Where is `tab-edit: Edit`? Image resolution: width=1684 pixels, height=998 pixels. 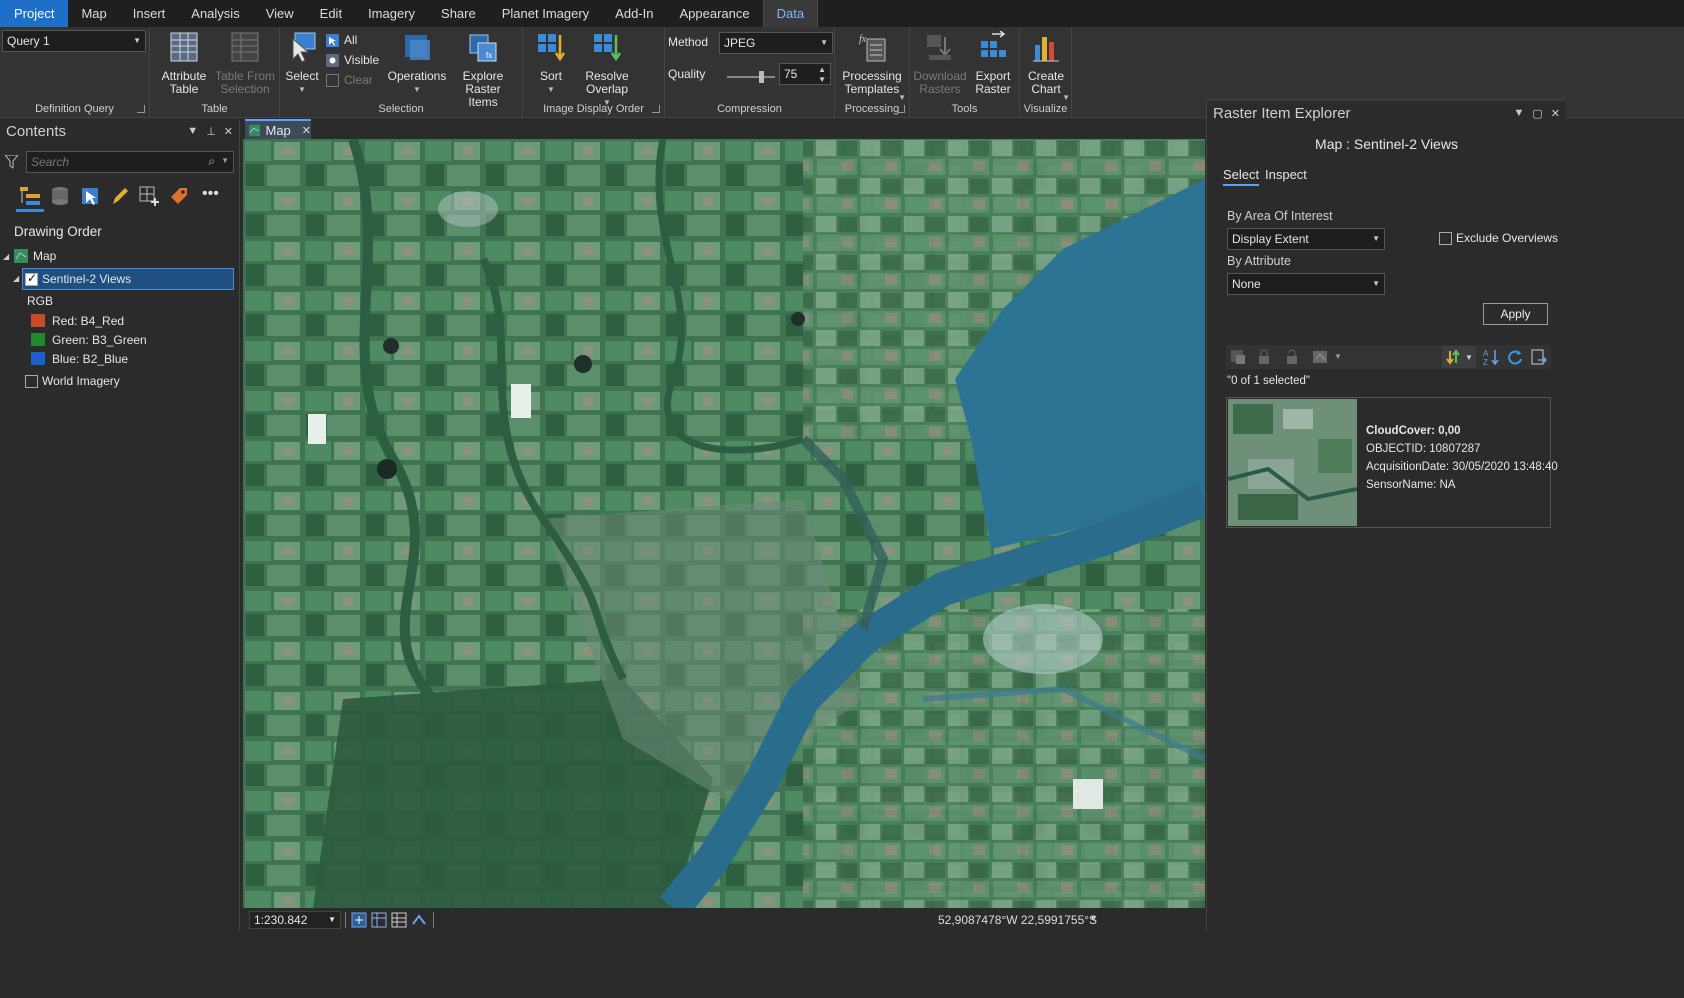 tab-edit: Edit is located at coordinates (331, 13).